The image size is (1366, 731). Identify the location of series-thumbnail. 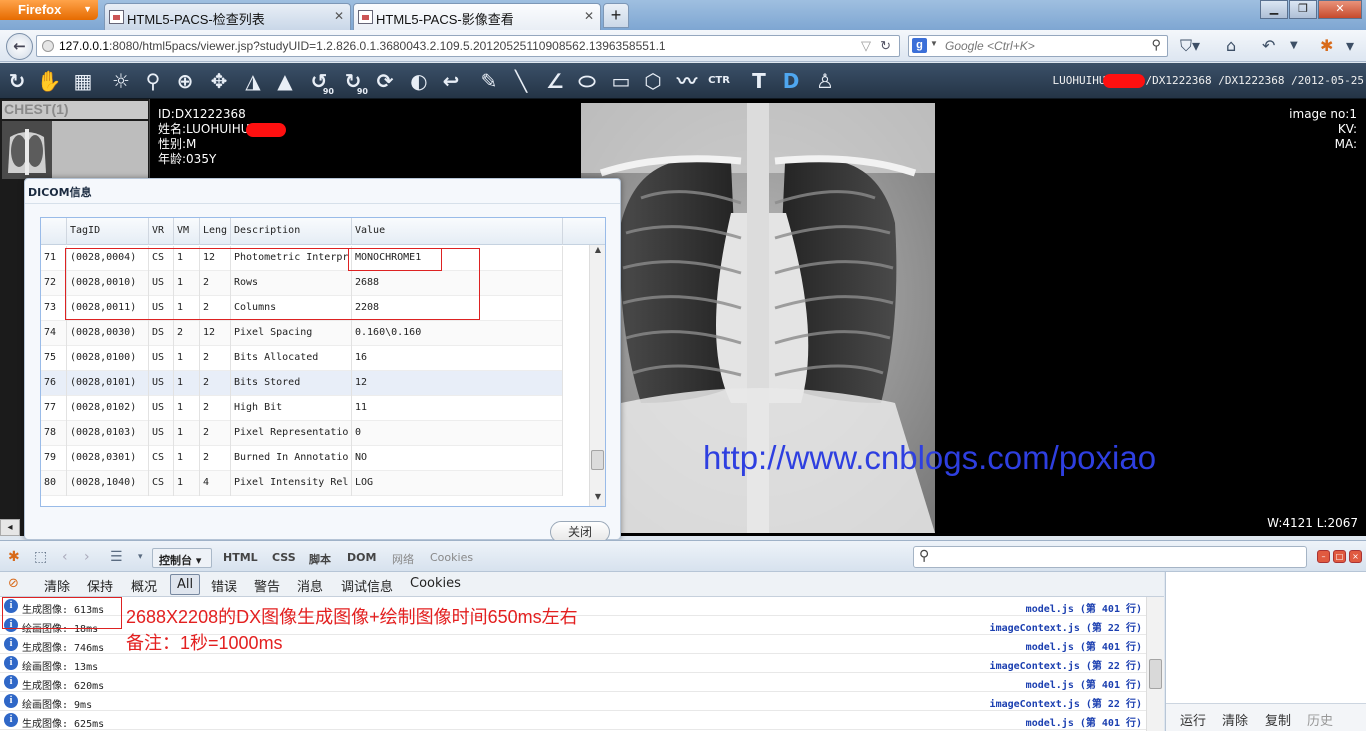
(27, 150).